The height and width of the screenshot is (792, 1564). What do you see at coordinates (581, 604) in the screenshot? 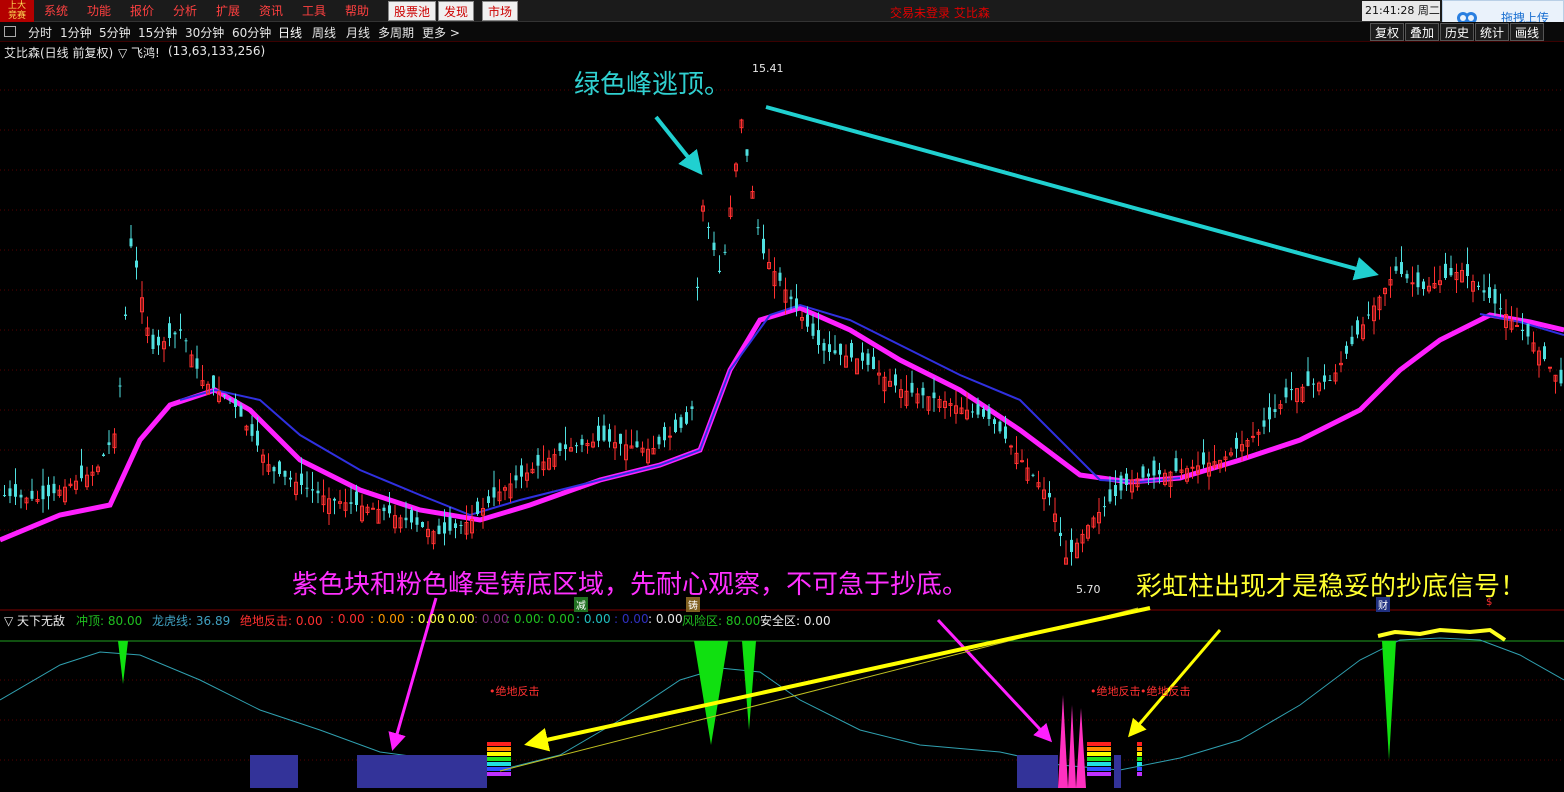
I see `tag-jian: 减` at bounding box center [581, 604].